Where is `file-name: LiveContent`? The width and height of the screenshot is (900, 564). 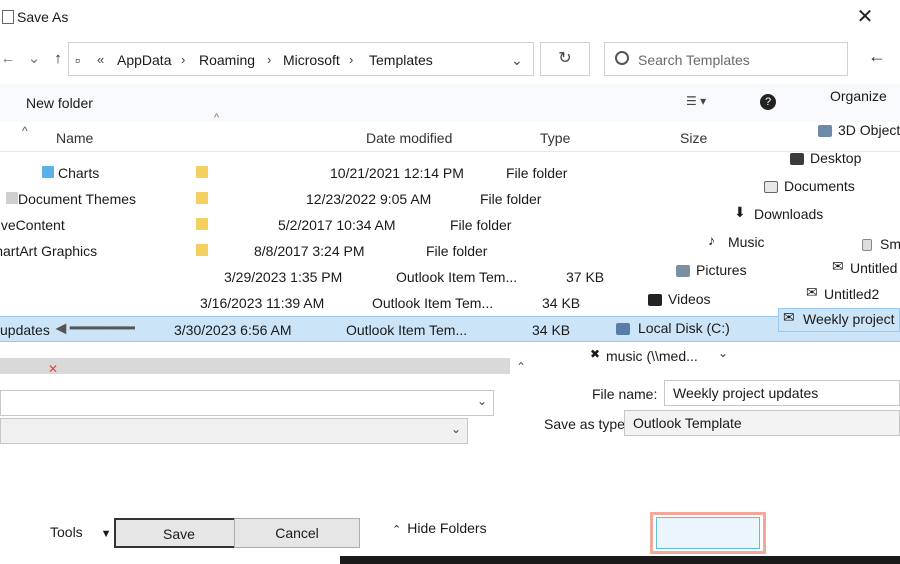 file-name: LiveContent is located at coordinates (32, 225).